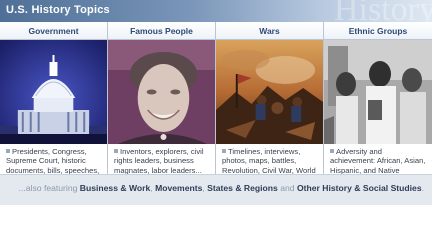 This screenshot has height=240, width=432. What do you see at coordinates (53, 92) in the screenshot?
I see `capitol-dome-image` at bounding box center [53, 92].